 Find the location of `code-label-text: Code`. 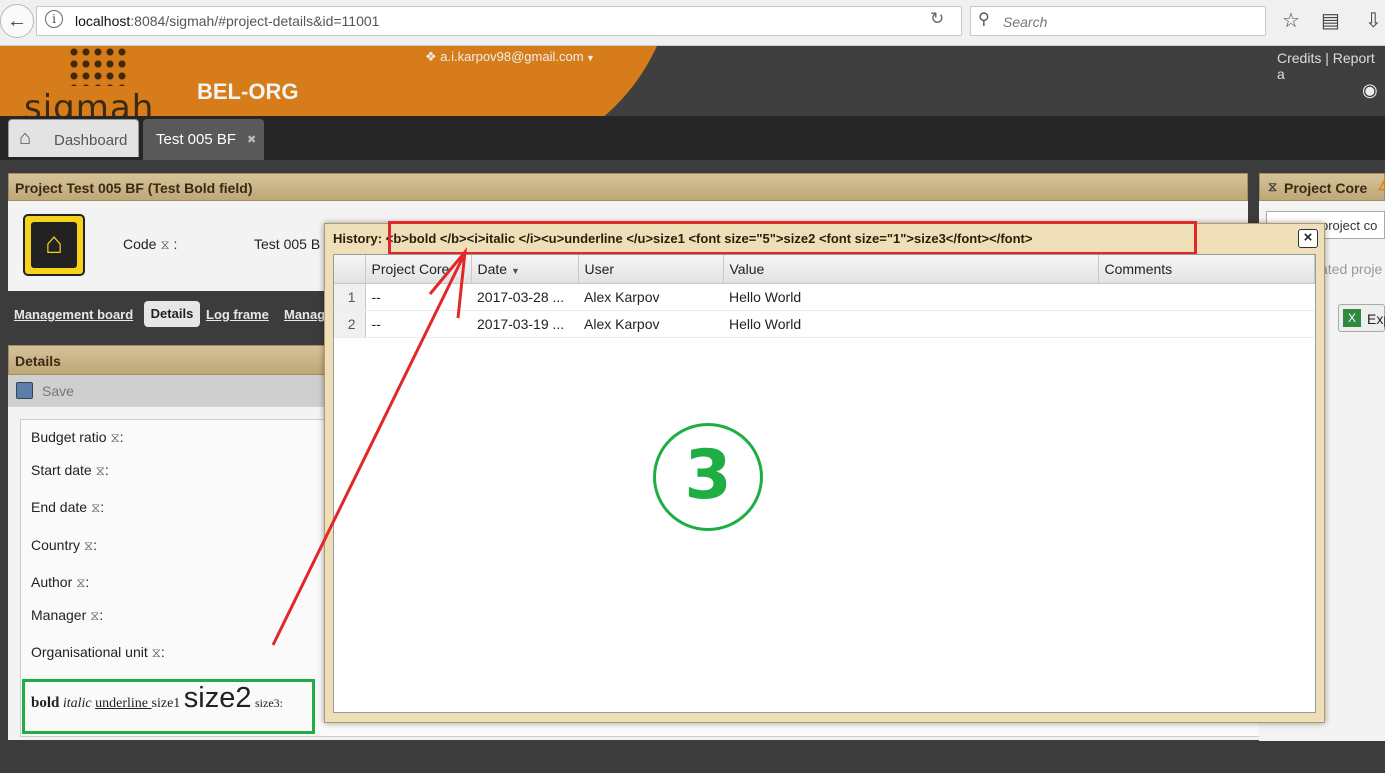

code-label-text: Code is located at coordinates (140, 244).